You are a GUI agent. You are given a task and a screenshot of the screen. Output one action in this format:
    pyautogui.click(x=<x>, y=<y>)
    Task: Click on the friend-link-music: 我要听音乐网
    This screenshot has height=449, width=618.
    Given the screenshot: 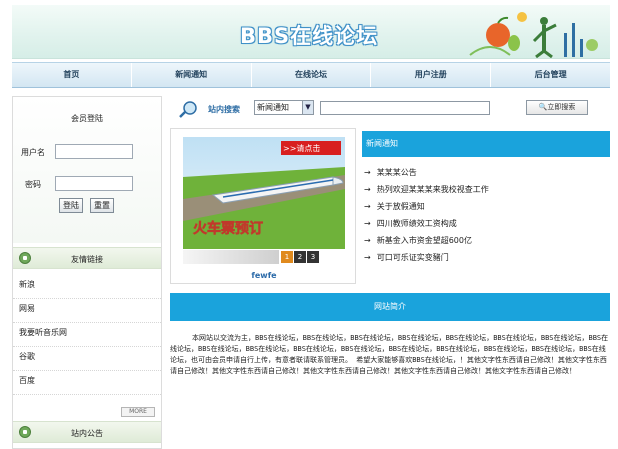 What is the action you would take?
    pyautogui.click(x=87, y=335)
    